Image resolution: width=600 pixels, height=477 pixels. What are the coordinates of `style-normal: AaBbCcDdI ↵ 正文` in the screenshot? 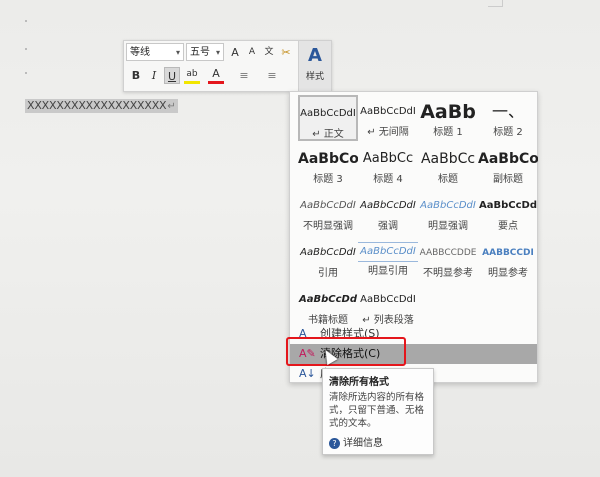 It's located at (328, 118).